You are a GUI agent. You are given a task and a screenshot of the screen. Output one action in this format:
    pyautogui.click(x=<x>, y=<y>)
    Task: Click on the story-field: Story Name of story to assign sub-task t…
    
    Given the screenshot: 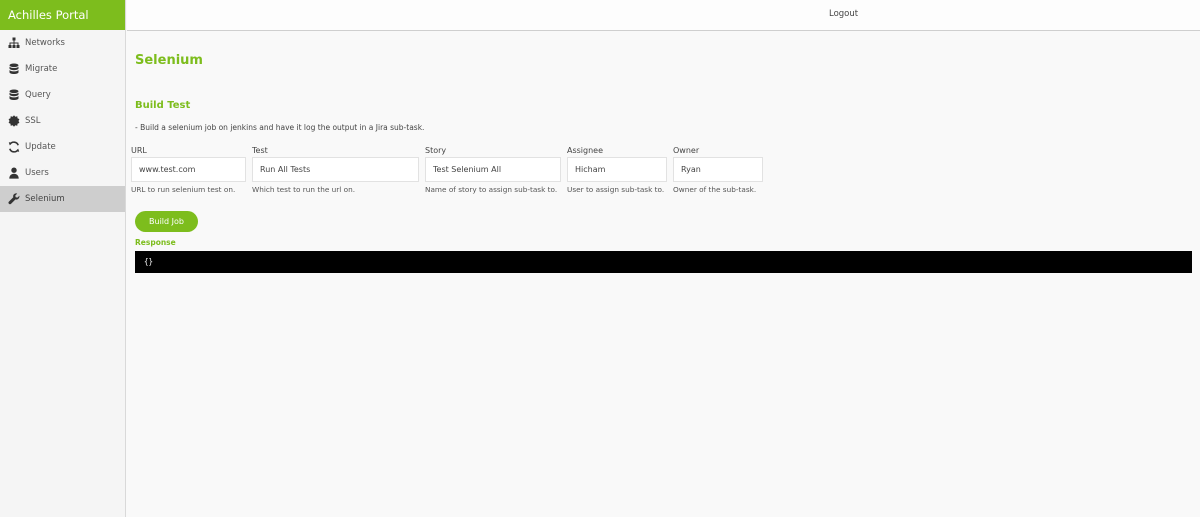 What is the action you would take?
    pyautogui.click(x=493, y=169)
    